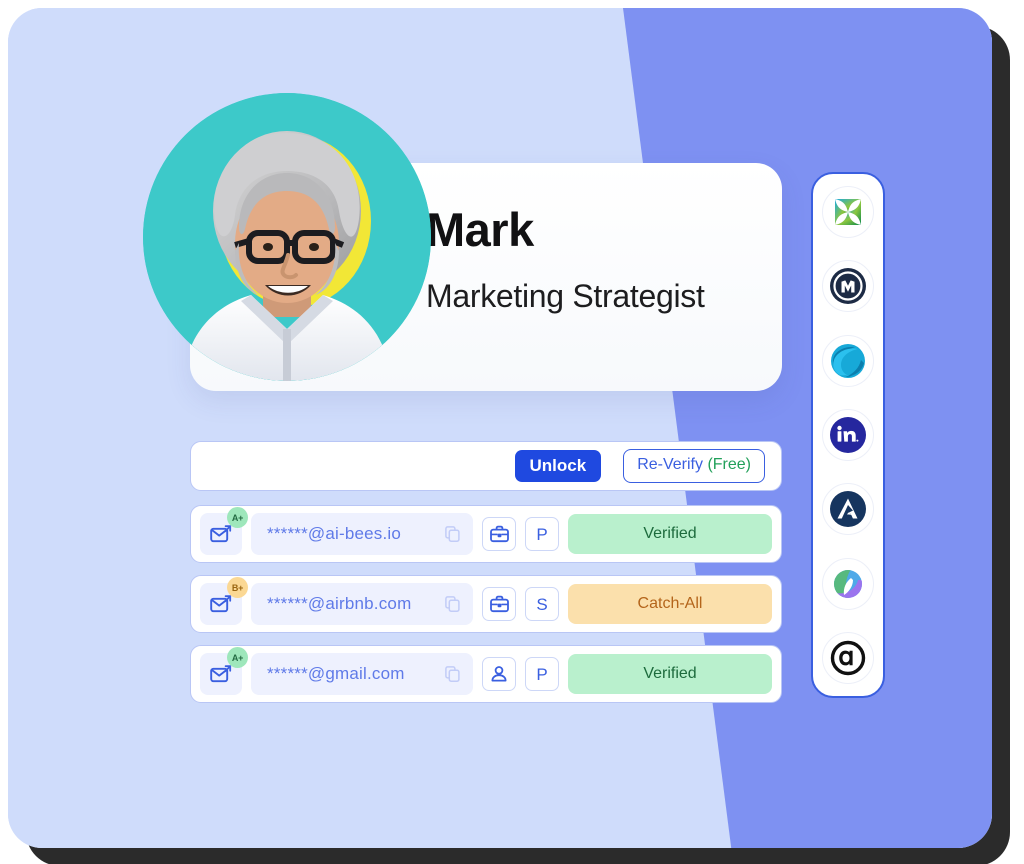 The height and width of the screenshot is (864, 1024). I want to click on lusha-logo-icon, so click(848, 286).